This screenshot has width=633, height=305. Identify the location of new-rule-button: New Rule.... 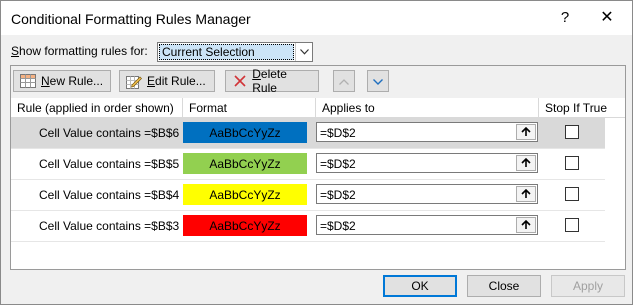
(62, 81).